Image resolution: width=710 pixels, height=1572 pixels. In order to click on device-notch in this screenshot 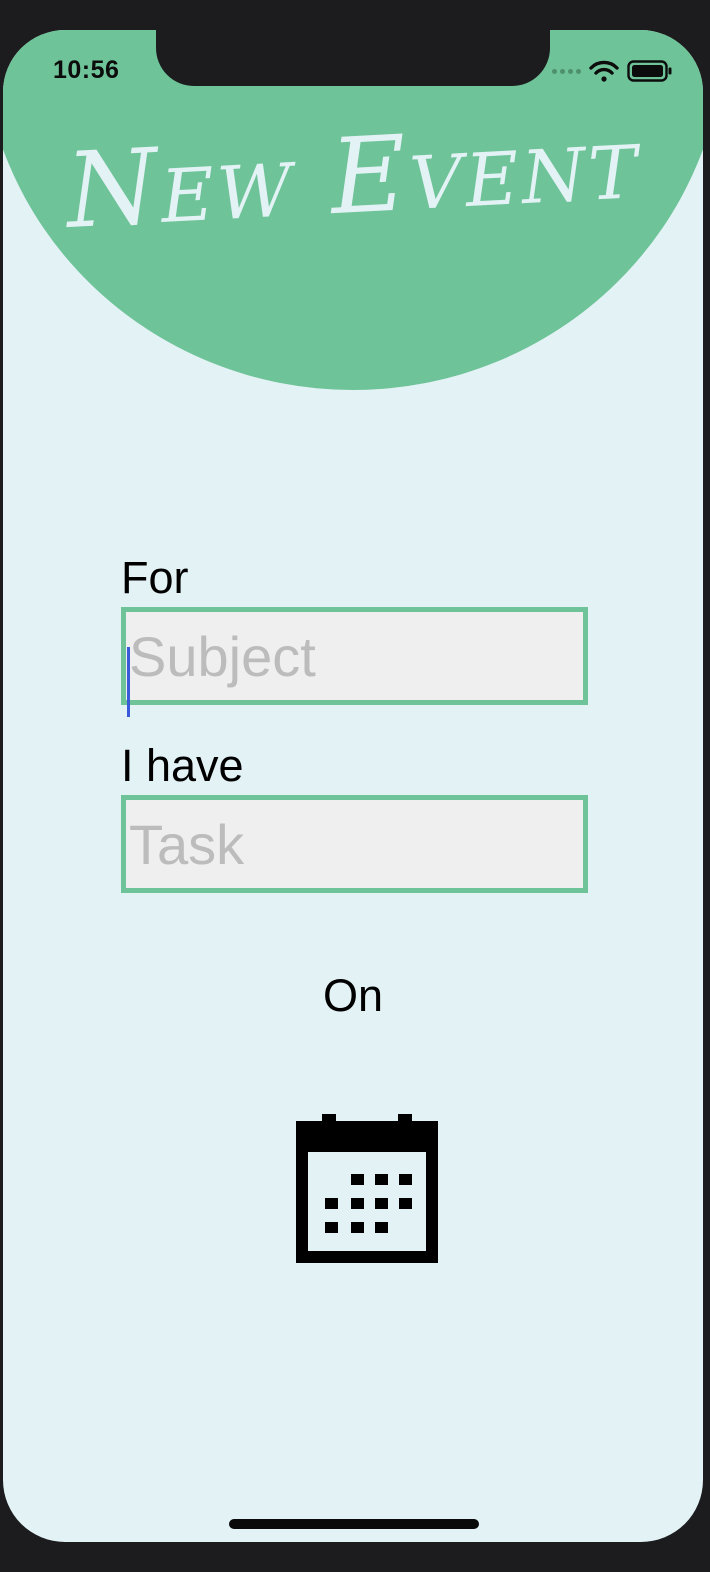, I will do `click(353, 58)`.